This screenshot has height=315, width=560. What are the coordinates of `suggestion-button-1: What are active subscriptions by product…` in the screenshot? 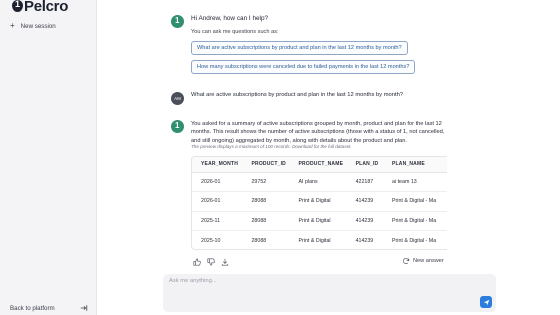 It's located at (299, 48).